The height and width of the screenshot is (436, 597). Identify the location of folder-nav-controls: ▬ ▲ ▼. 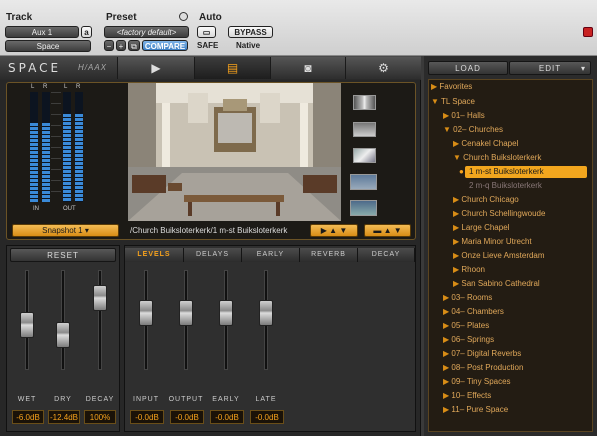
(387, 230).